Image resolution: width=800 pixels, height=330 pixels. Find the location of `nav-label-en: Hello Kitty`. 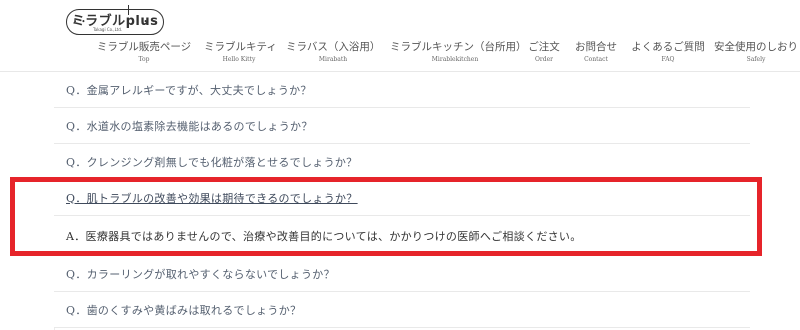

nav-label-en: Hello Kitty is located at coordinates (239, 59).